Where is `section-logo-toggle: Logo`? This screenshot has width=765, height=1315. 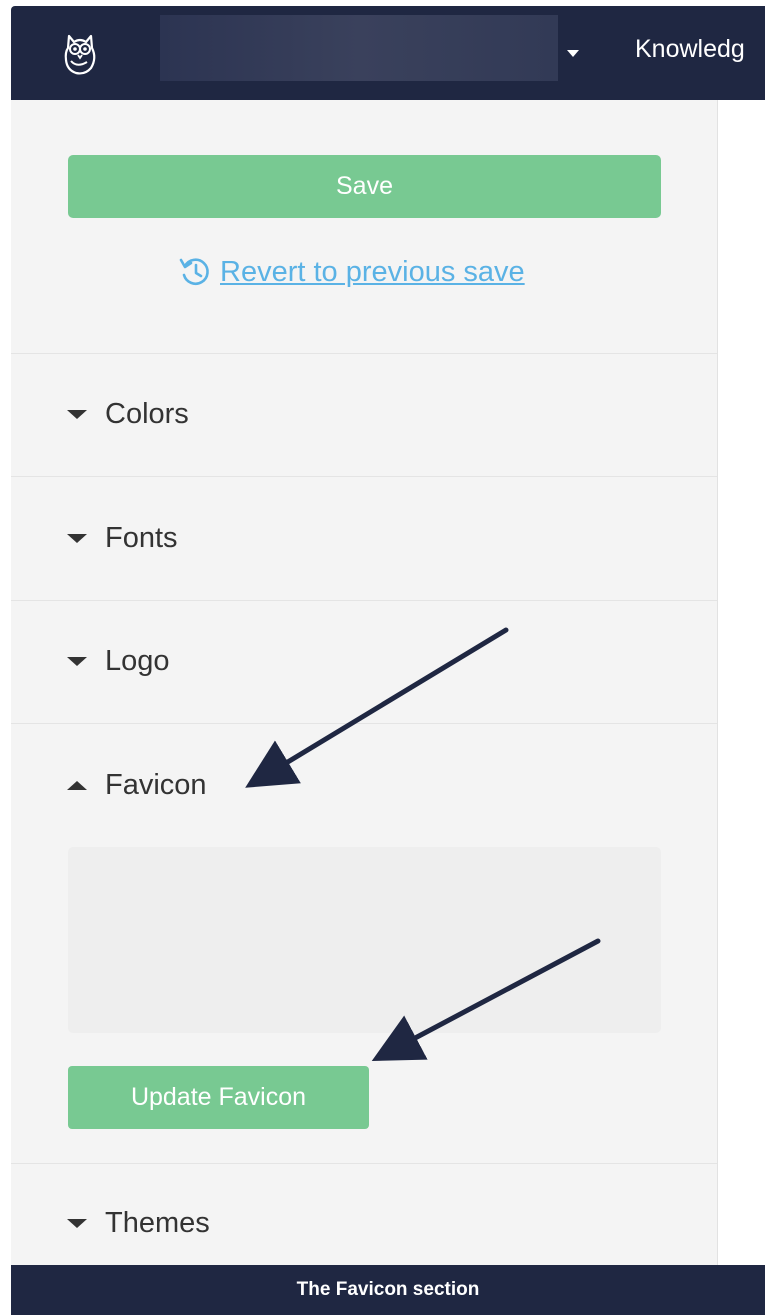
section-logo-toggle: Logo is located at coordinates (118, 661).